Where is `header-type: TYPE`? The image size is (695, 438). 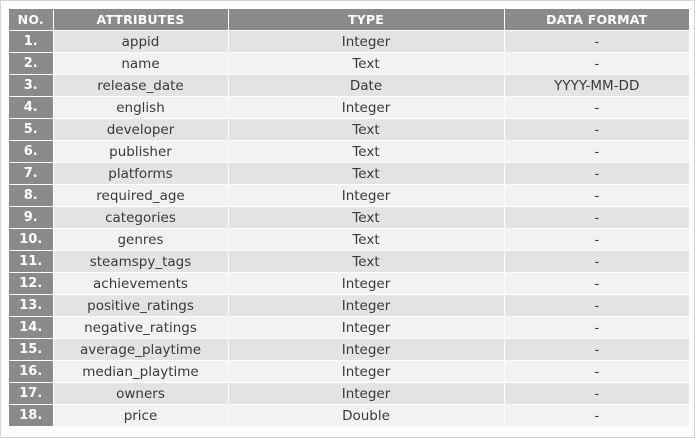
header-type: TYPE is located at coordinates (366, 20).